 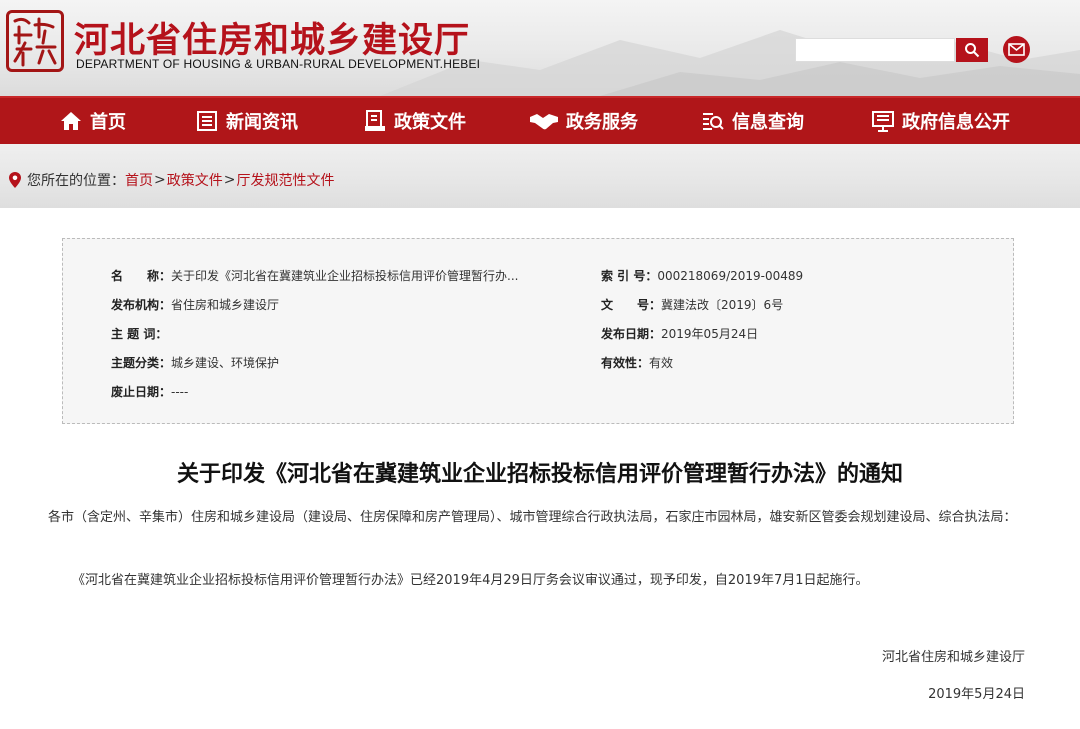 I want to click on nav-item-home: 首页, so click(x=126, y=121).